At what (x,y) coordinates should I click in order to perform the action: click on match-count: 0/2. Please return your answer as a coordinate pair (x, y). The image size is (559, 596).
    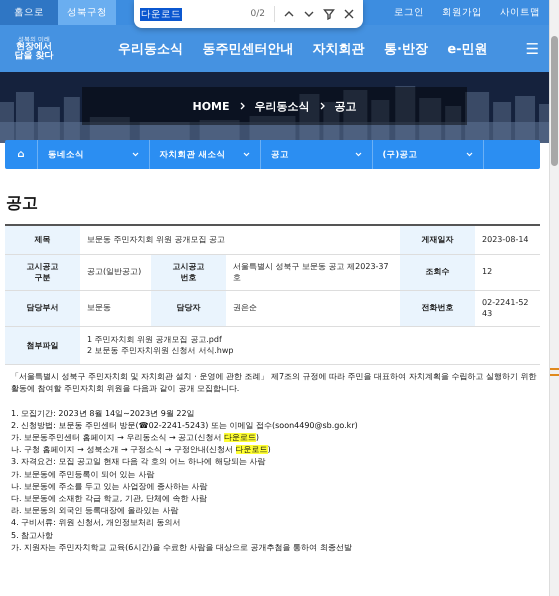
    Looking at the image, I should click on (260, 14).